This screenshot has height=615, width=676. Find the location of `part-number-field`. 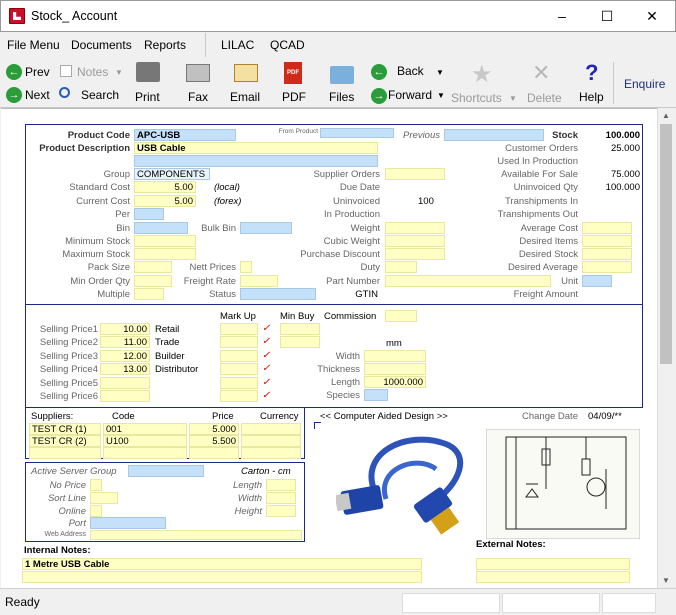

part-number-field is located at coordinates (468, 281).